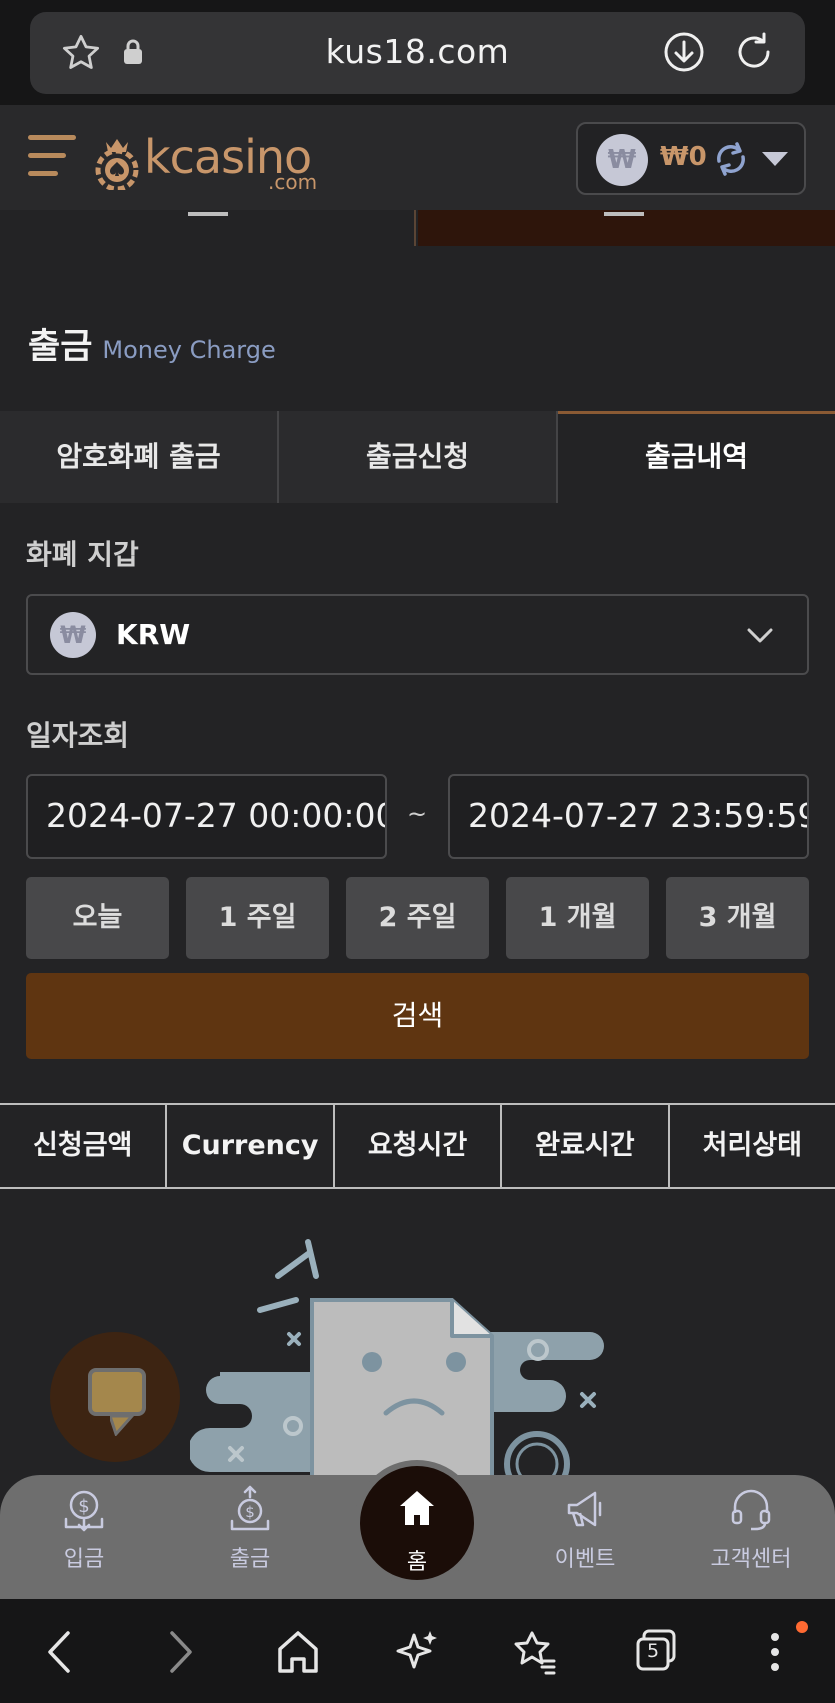 Image resolution: width=835 pixels, height=1703 pixels. What do you see at coordinates (638, 815) in the screenshot?
I see `date-to-value: 2024-07-27 23:59:59` at bounding box center [638, 815].